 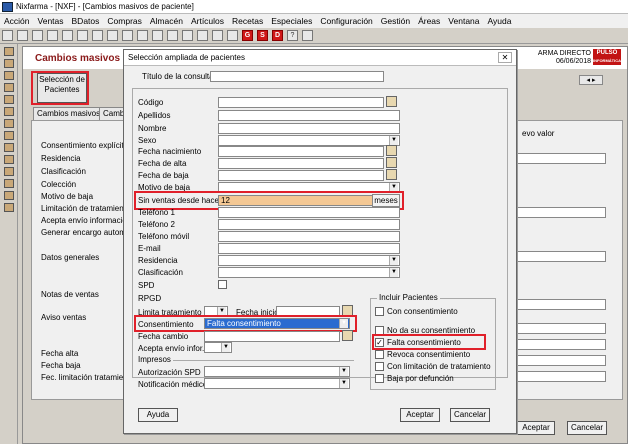 What do you see at coordinates (587, 428) in the screenshot?
I see `bg-cancel-button: Cancelar` at bounding box center [587, 428].